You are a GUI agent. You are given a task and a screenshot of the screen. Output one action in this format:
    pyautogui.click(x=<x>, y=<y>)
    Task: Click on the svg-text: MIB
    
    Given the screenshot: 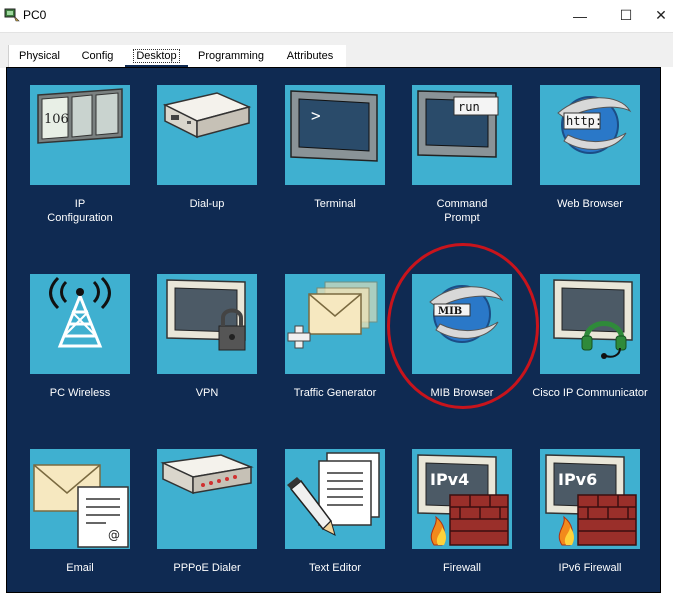 What is the action you would take?
    pyautogui.click(x=450, y=311)
    